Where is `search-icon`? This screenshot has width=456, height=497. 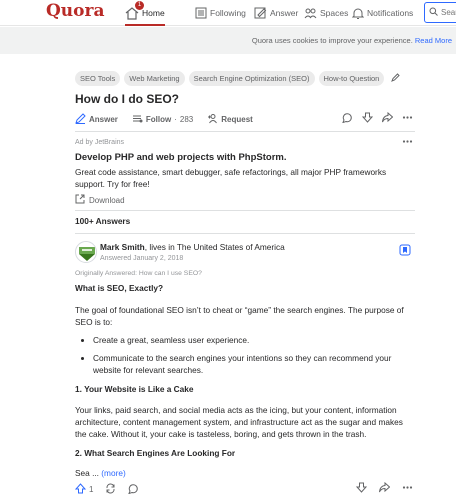
search-icon is located at coordinates (433, 12).